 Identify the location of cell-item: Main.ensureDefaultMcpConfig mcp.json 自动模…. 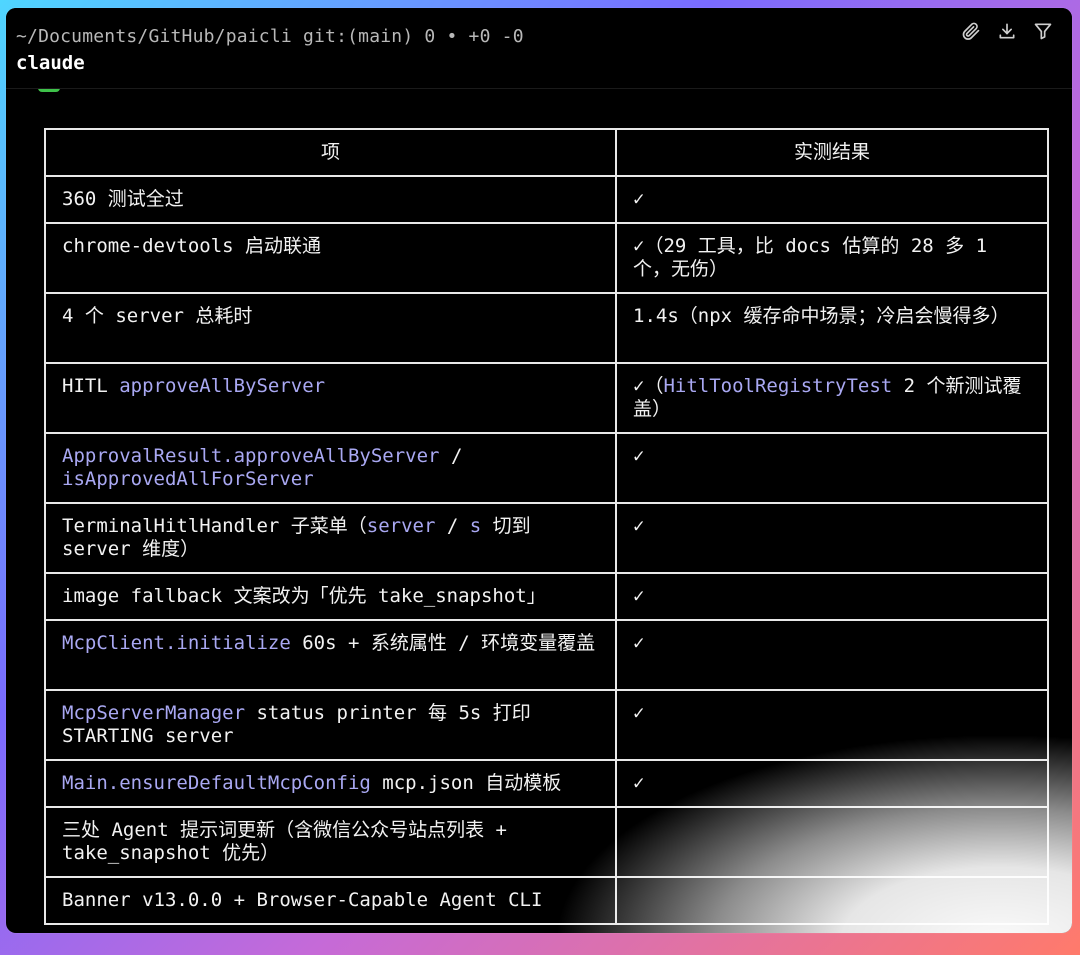
(330, 783).